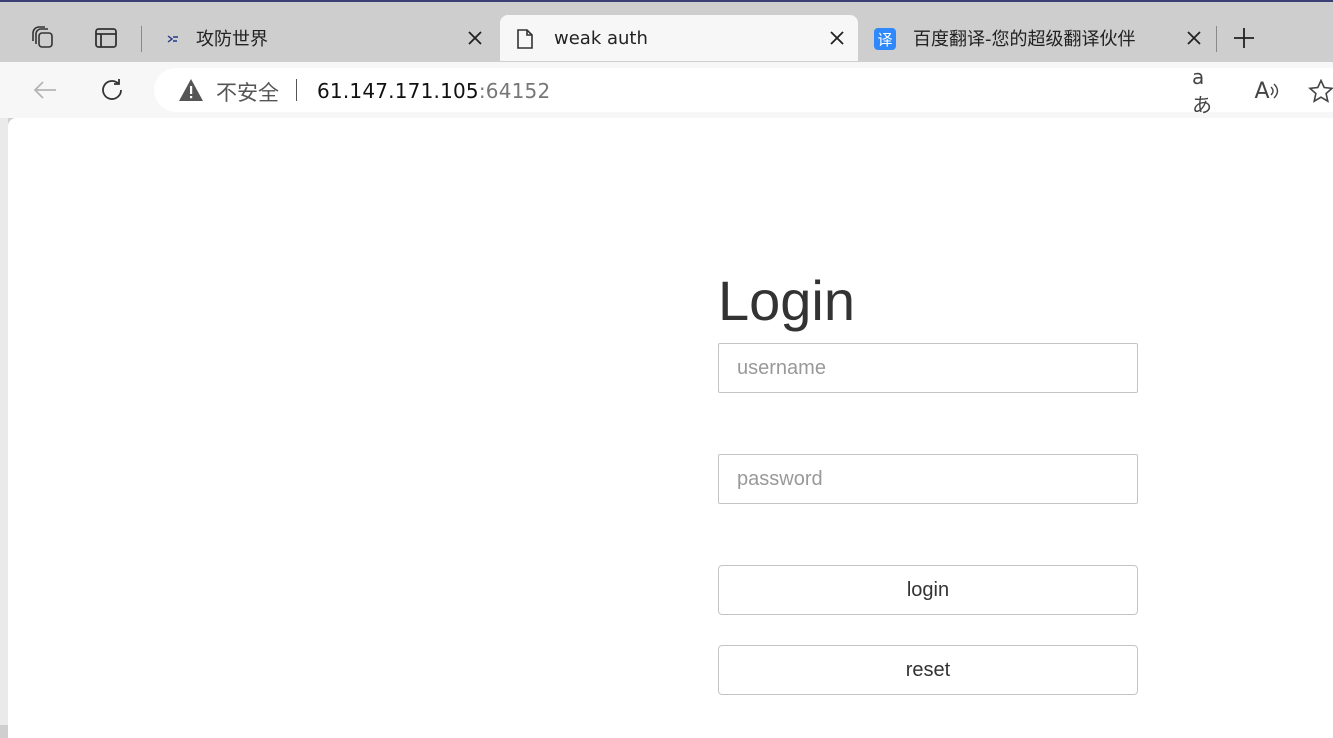  What do you see at coordinates (1262, 91) in the screenshot?
I see `read-aloud-letter: A` at bounding box center [1262, 91].